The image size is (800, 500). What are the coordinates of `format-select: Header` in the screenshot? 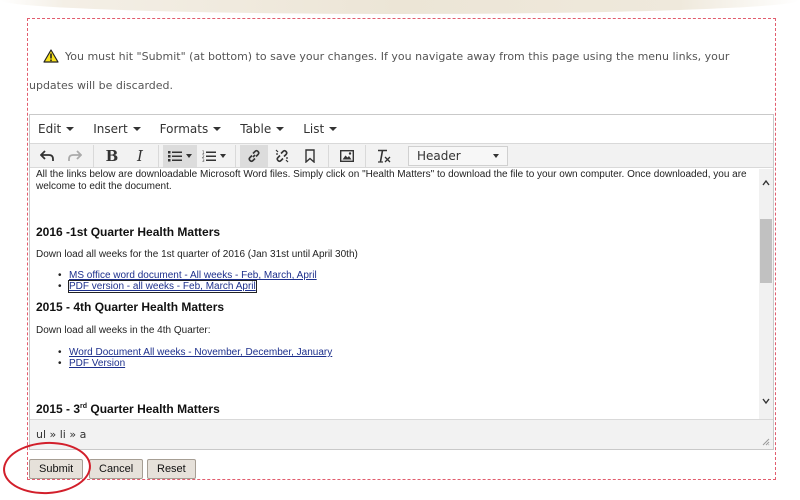 It's located at (458, 155).